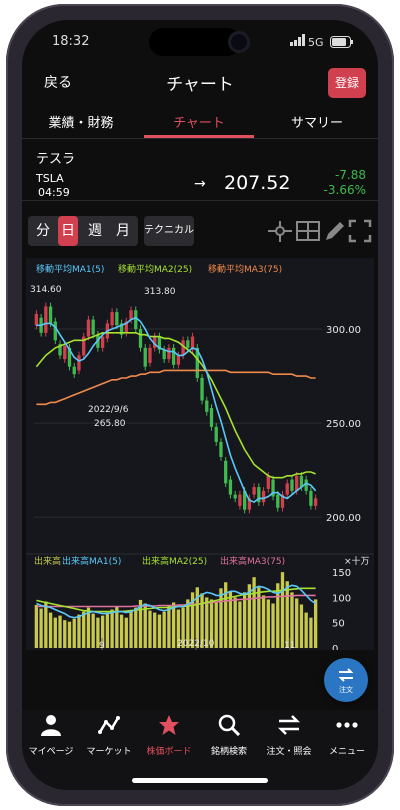 Image resolution: width=400 pixels, height=810 pixels. I want to click on date-annotation: 2022/9/6, so click(108, 410).